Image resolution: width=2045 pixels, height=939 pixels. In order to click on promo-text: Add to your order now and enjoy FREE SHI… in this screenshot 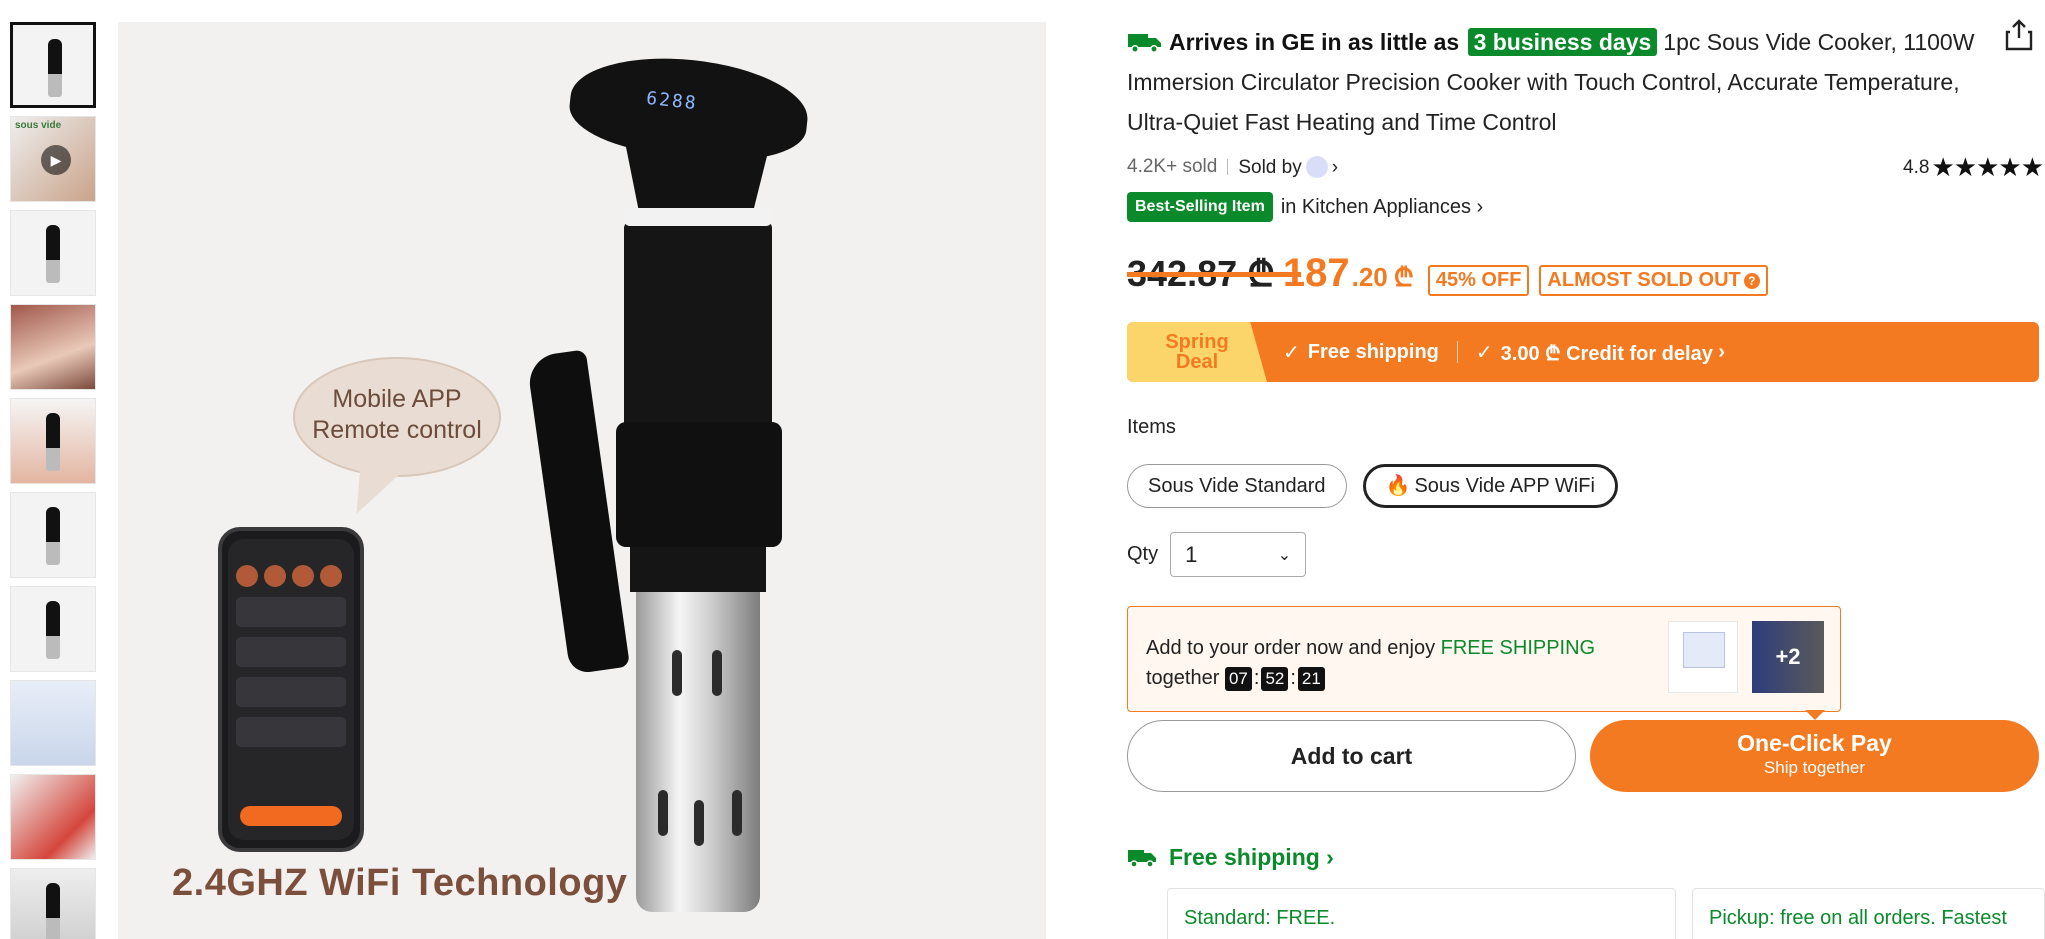, I will do `click(1371, 664)`.